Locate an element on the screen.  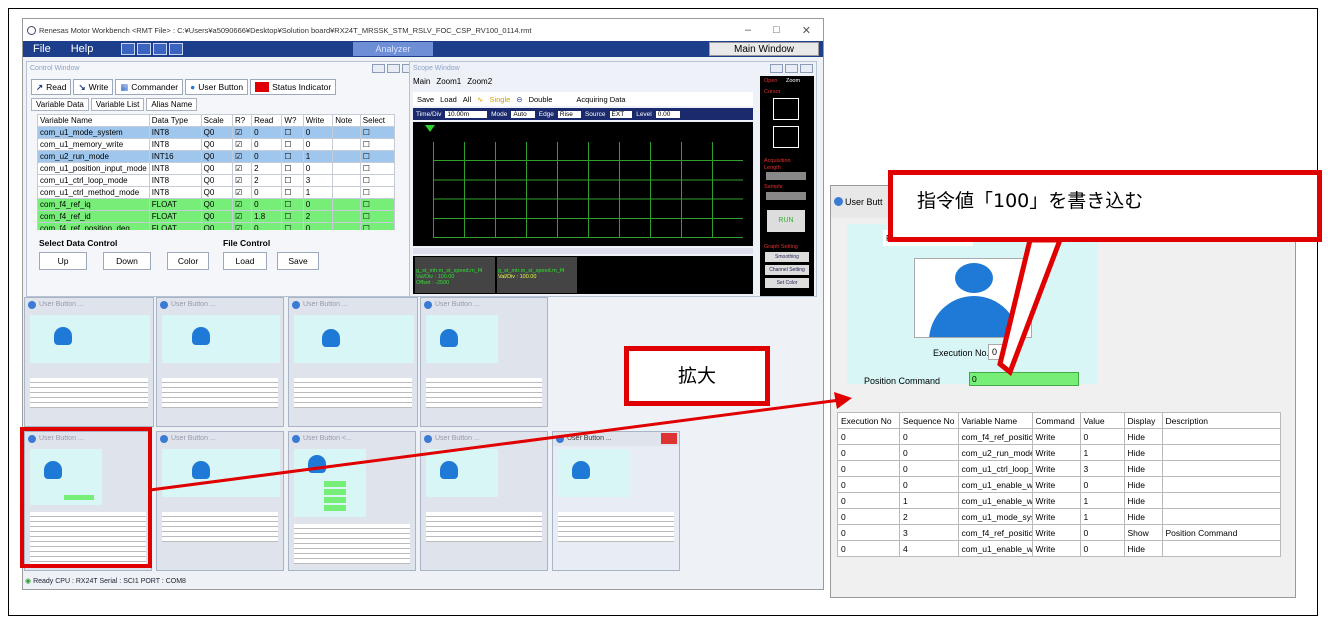
user-button-button: ● User Button is located at coordinates (217, 87).